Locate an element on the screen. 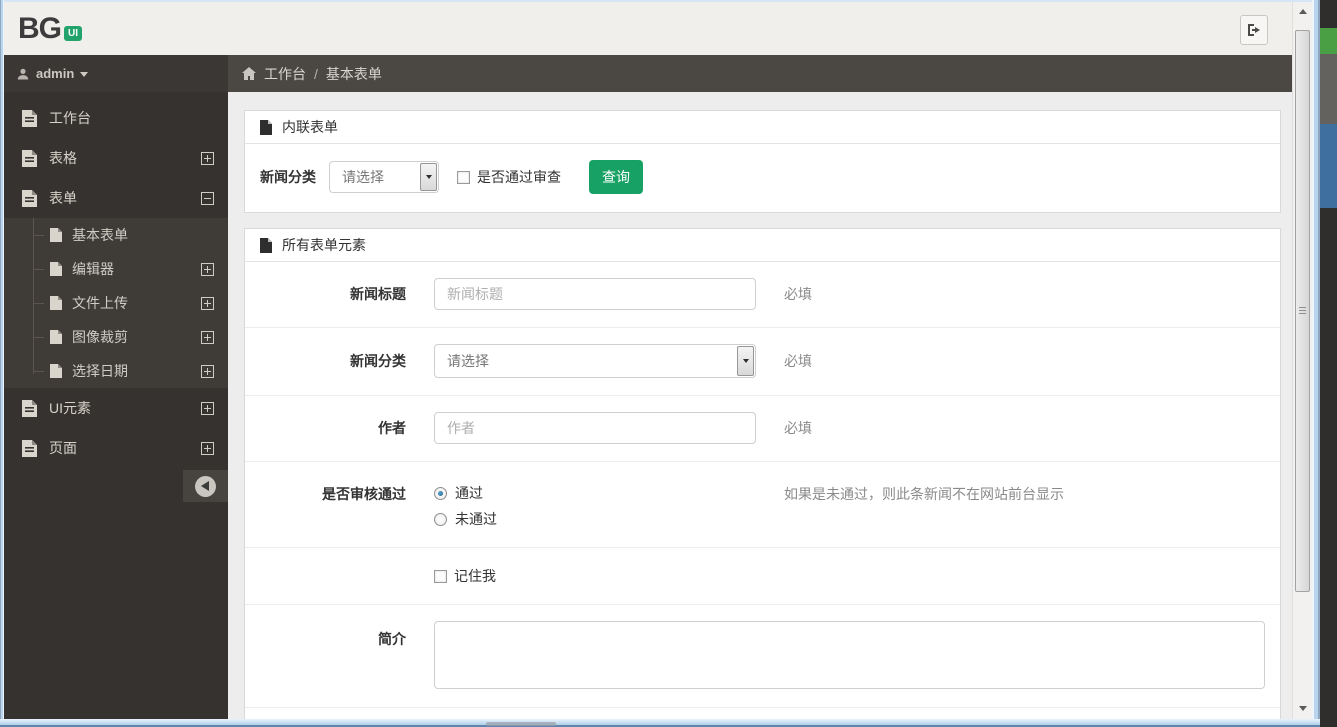  user-dropdown: admin is located at coordinates (116, 73).